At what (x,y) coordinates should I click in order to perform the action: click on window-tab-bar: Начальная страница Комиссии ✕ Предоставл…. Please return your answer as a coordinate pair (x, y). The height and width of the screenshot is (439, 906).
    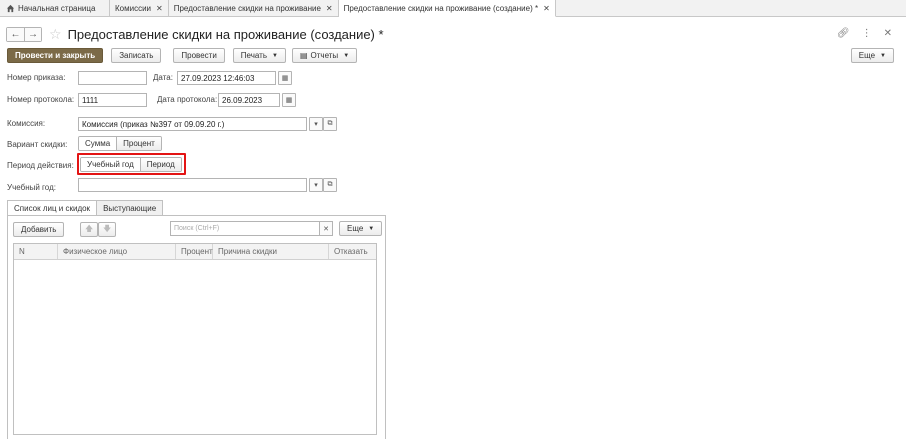
    Looking at the image, I should click on (453, 8).